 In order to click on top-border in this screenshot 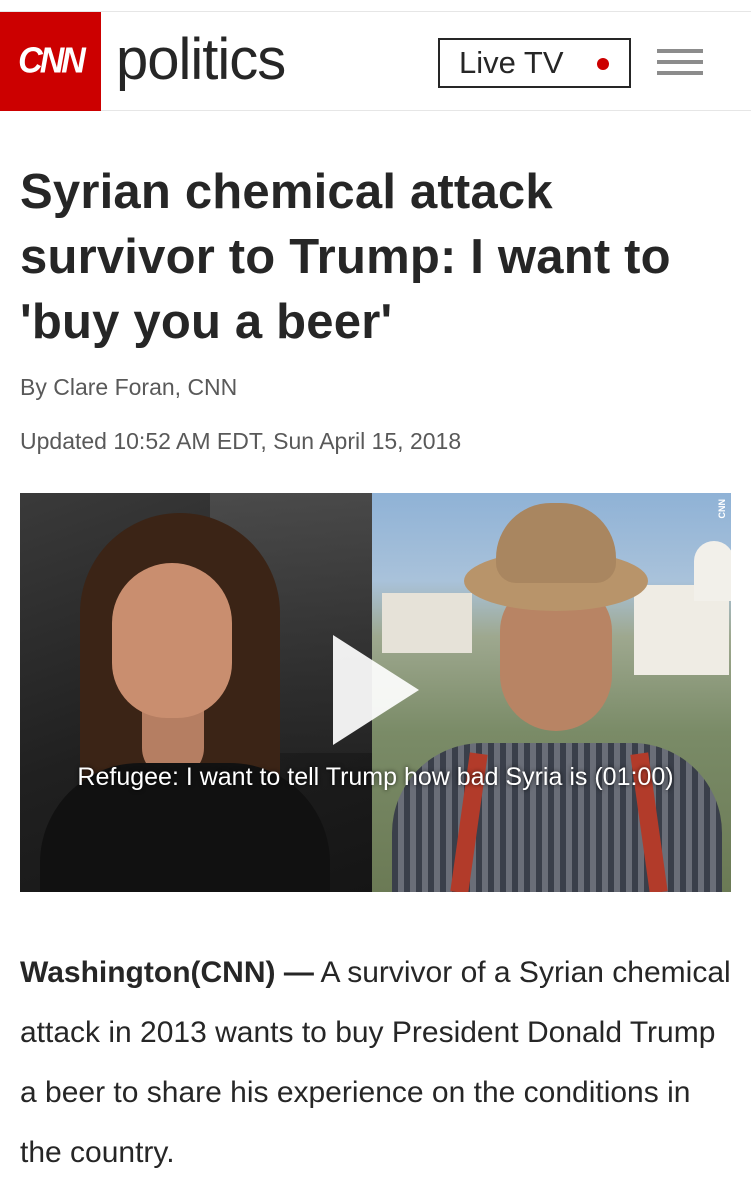, I will do `click(375, 6)`.